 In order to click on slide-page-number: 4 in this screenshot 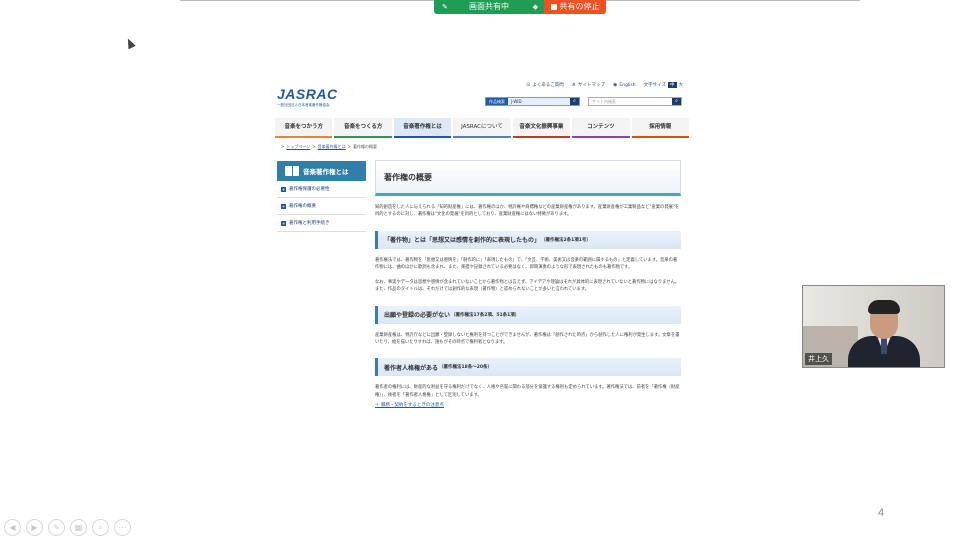, I will do `click(881, 513)`.